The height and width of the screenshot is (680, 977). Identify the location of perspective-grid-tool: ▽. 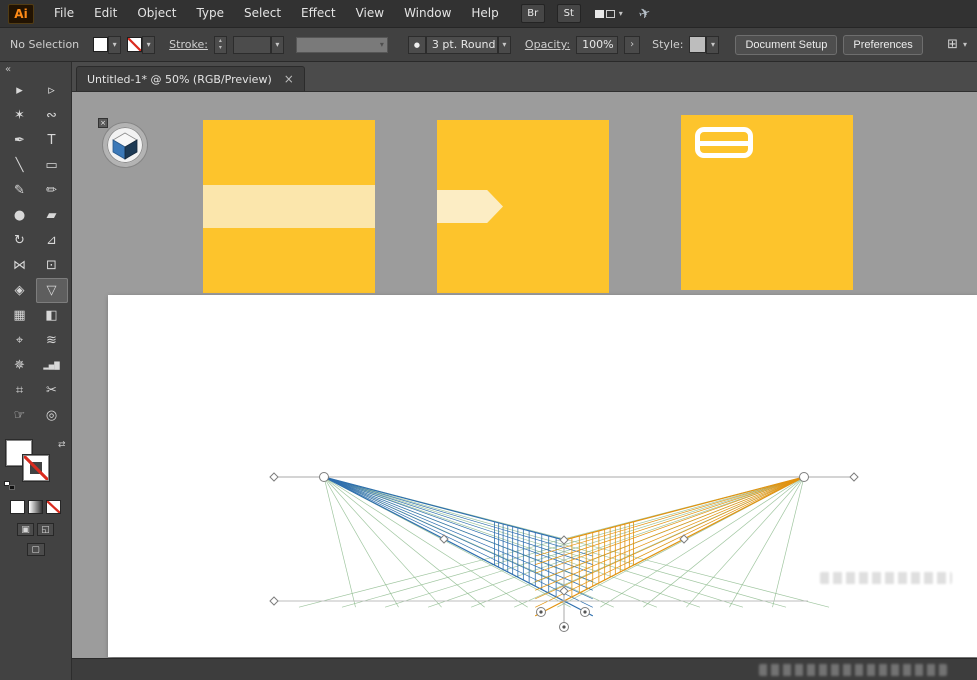
(51, 290).